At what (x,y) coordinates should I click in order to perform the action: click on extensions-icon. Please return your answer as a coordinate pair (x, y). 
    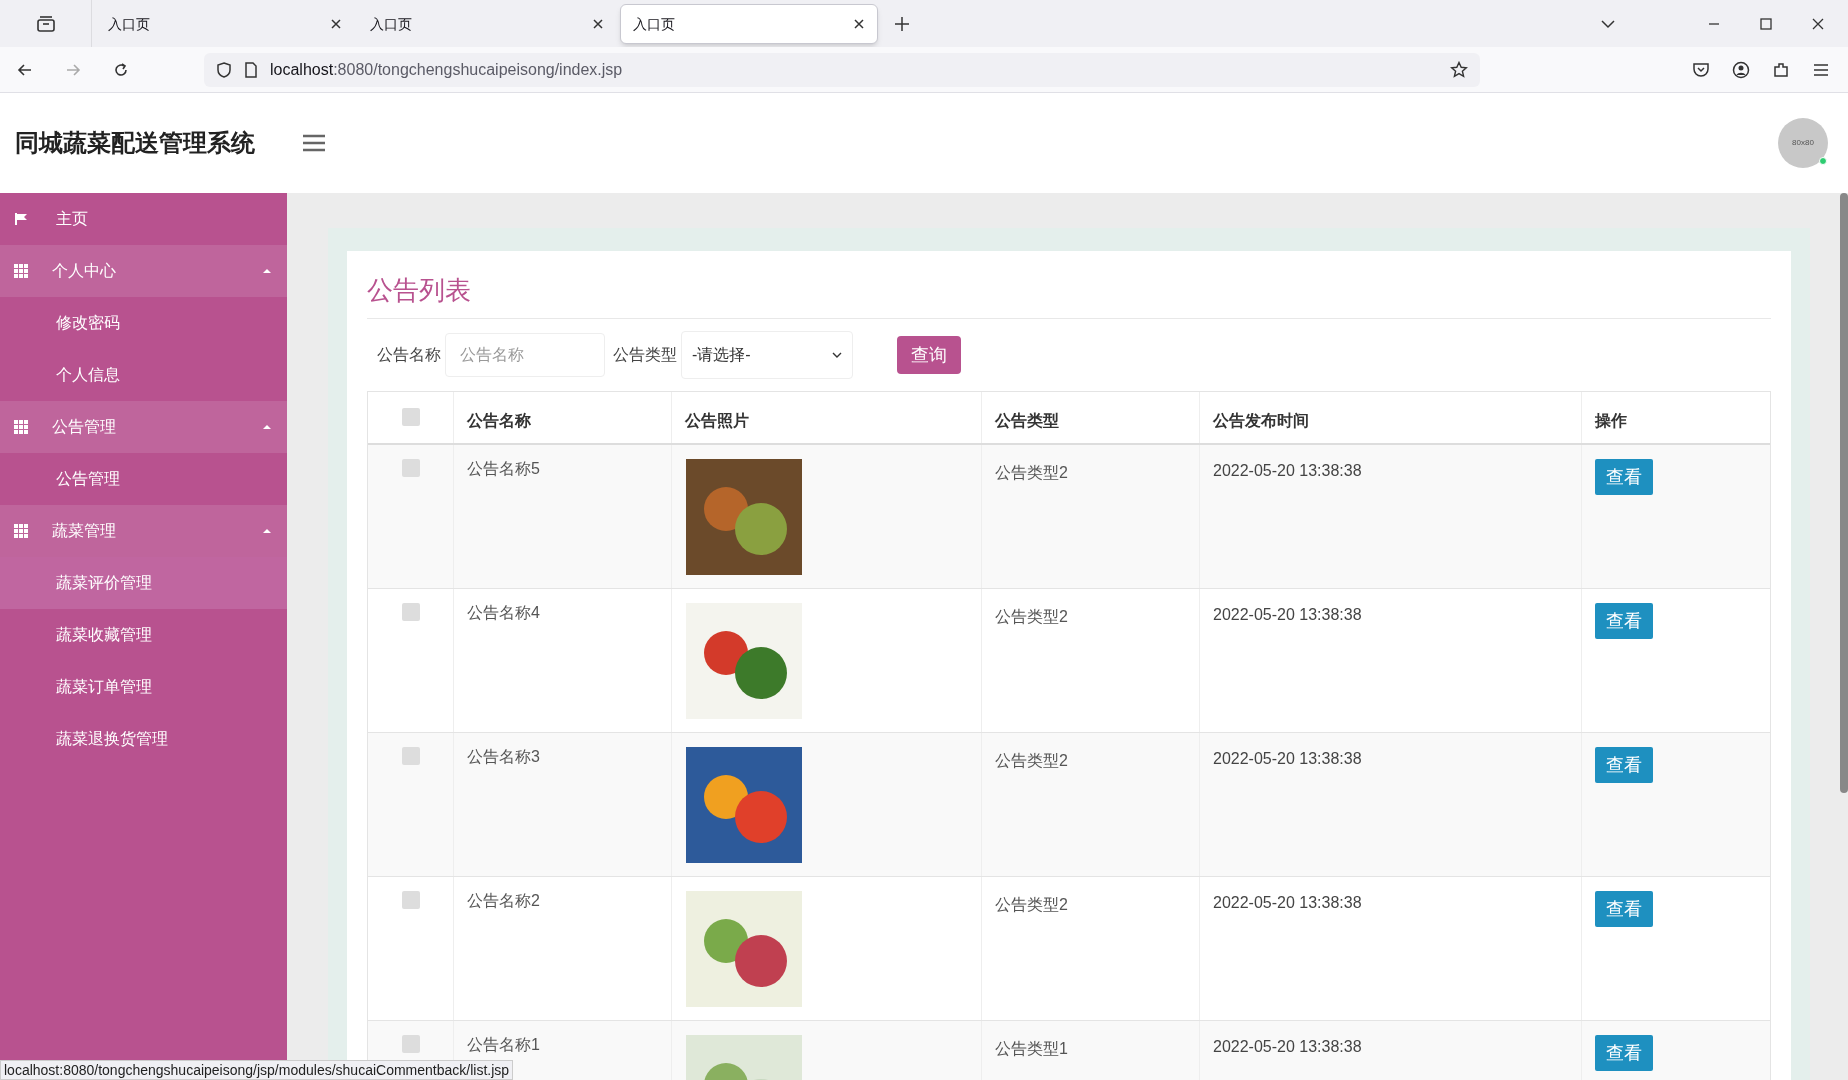
    Looking at the image, I should click on (1781, 69).